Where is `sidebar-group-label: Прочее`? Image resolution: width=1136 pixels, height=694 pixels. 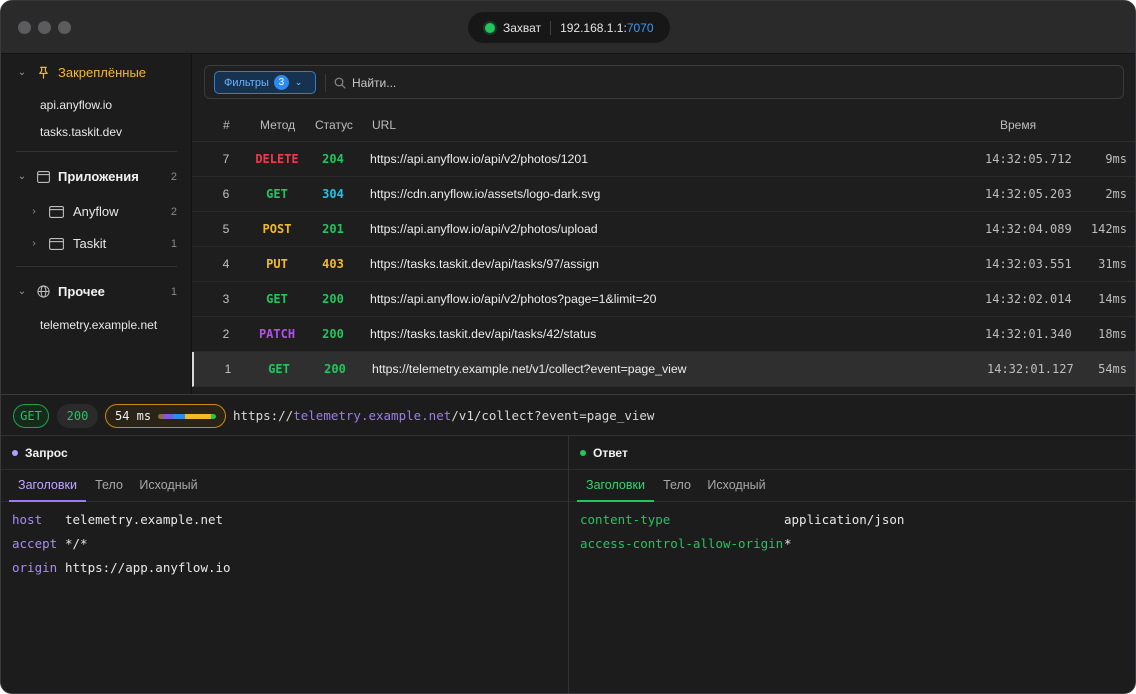
sidebar-group-label: Прочее is located at coordinates (81, 291).